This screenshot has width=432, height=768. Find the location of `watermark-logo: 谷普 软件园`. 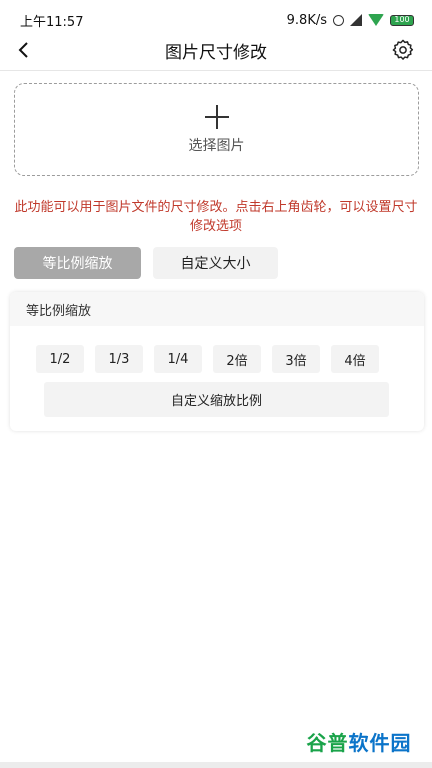

watermark-logo: 谷普 软件园 is located at coordinates (359, 741).